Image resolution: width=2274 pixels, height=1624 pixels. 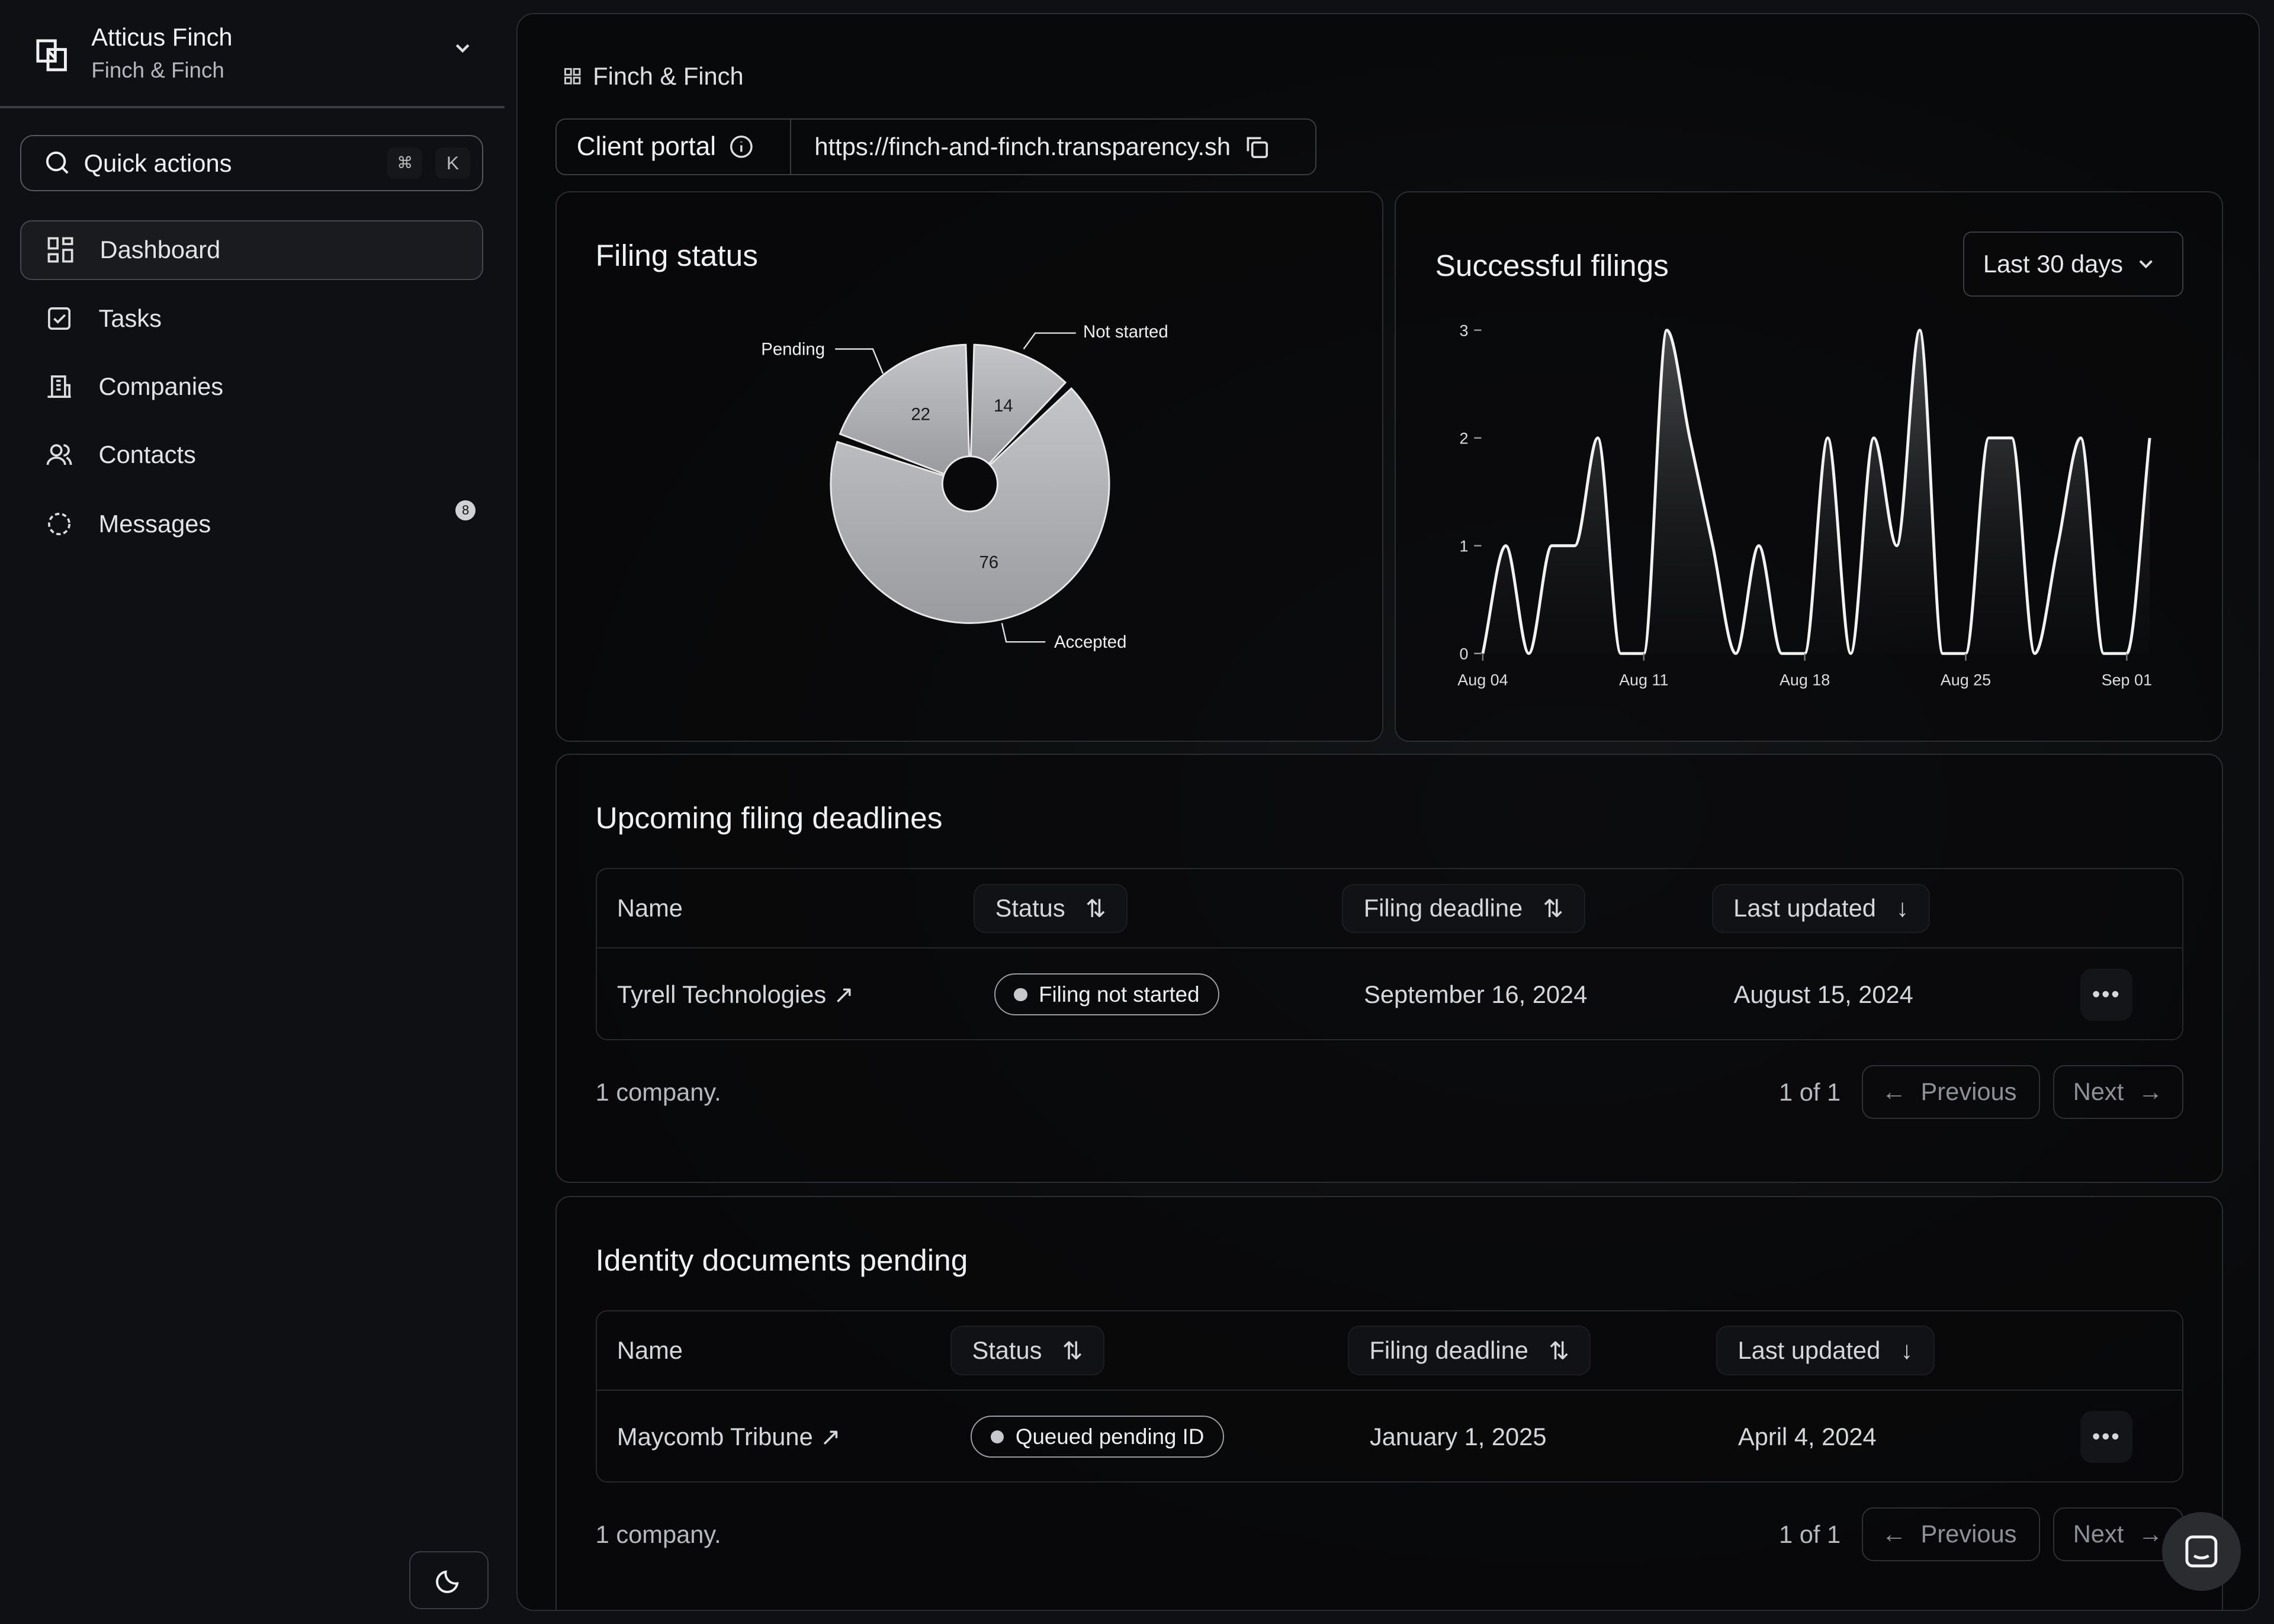 What do you see at coordinates (1030, 908) in the screenshot?
I see `column-label: Status` at bounding box center [1030, 908].